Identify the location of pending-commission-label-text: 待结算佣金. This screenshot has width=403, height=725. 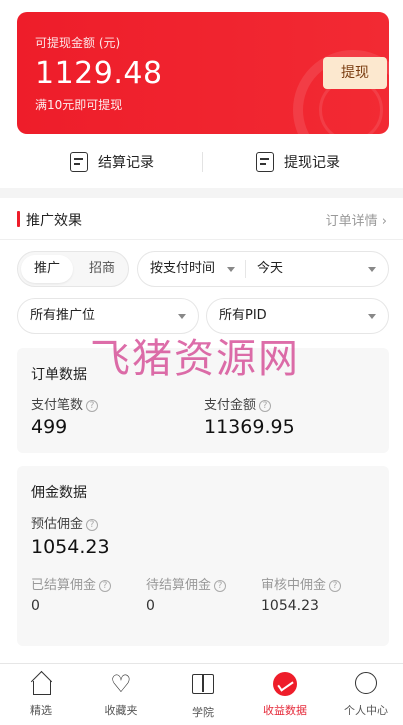
(179, 585).